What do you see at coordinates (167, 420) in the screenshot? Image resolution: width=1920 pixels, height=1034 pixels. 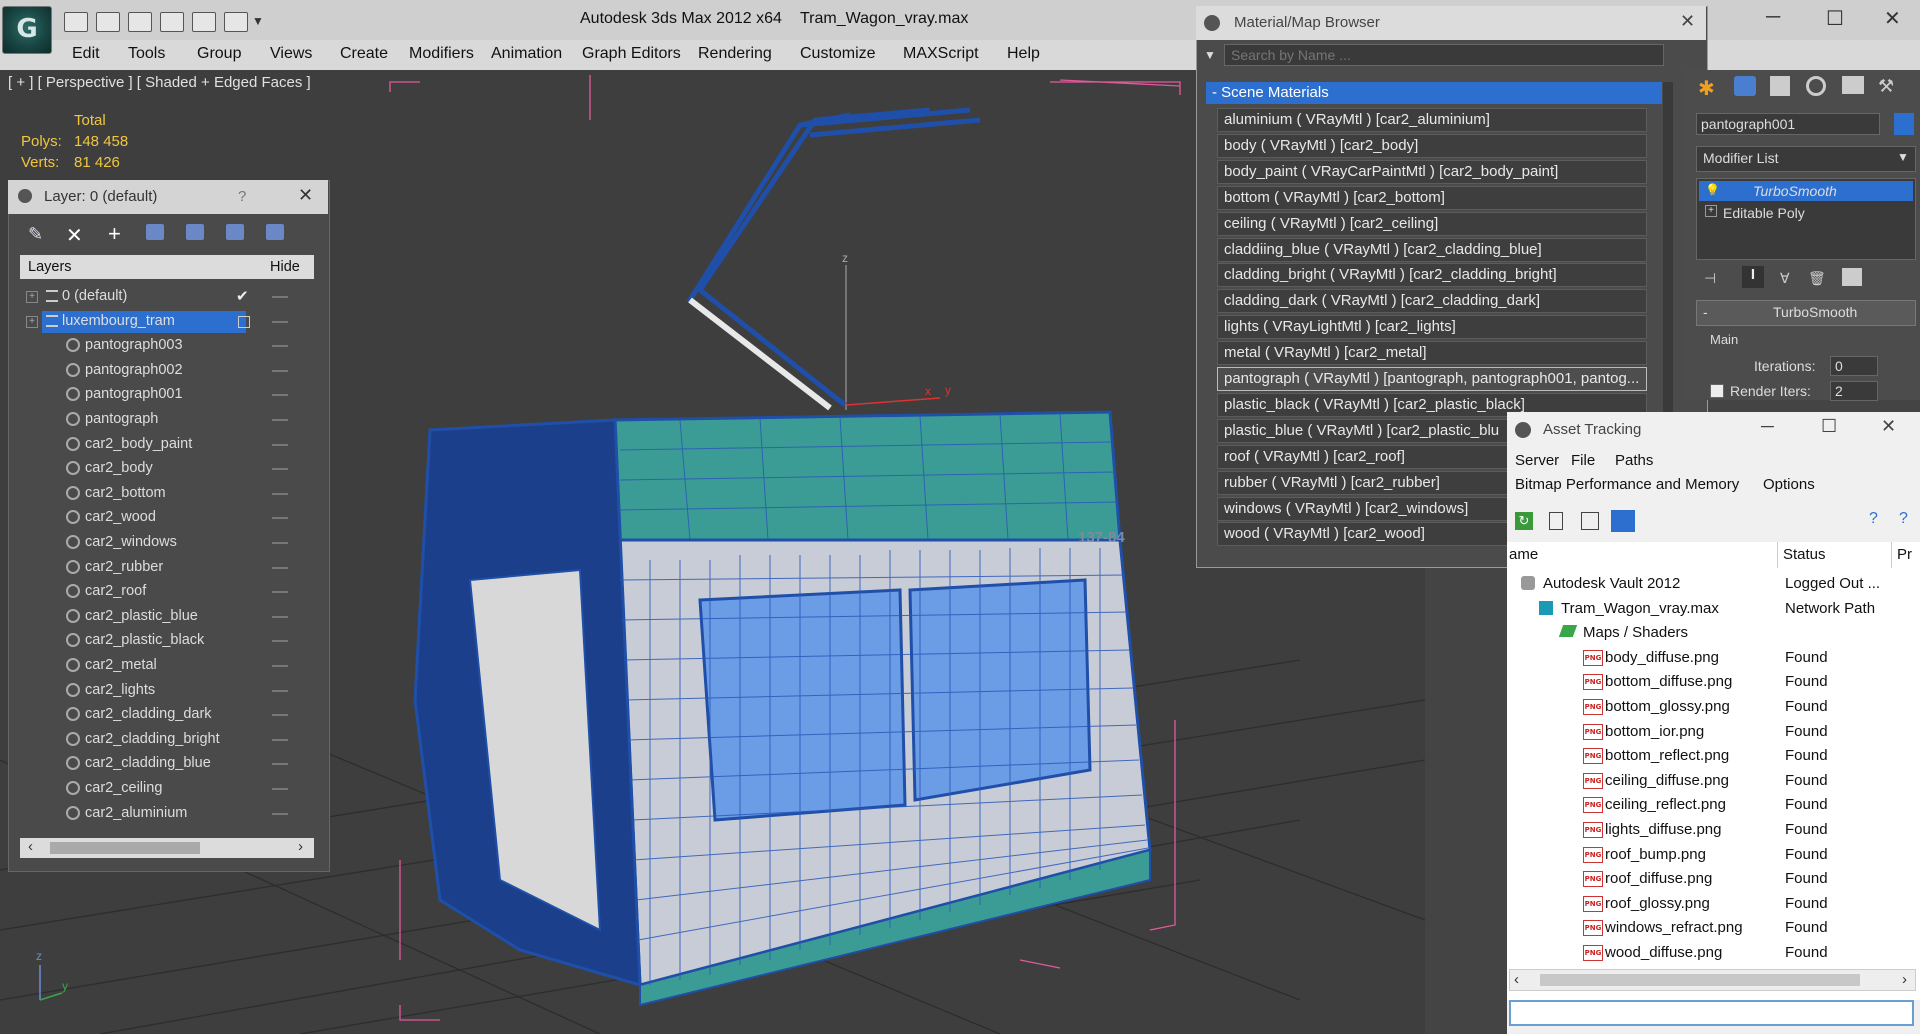 I see `layer-row: pantograph` at bounding box center [167, 420].